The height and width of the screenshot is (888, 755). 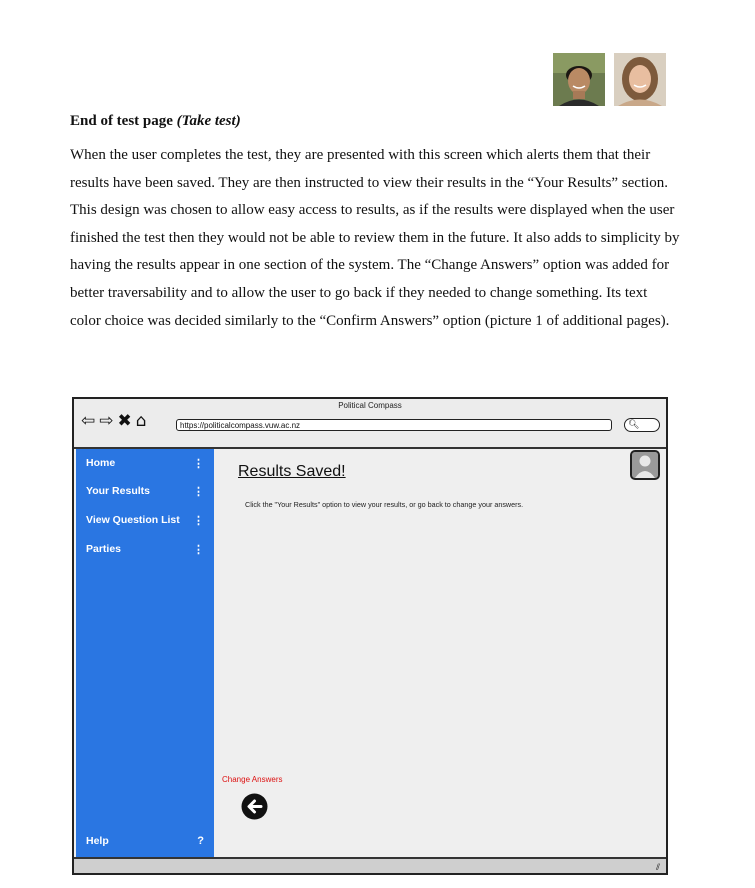 What do you see at coordinates (106, 421) in the screenshot?
I see `forward-arrow-icon: ⇨` at bounding box center [106, 421].